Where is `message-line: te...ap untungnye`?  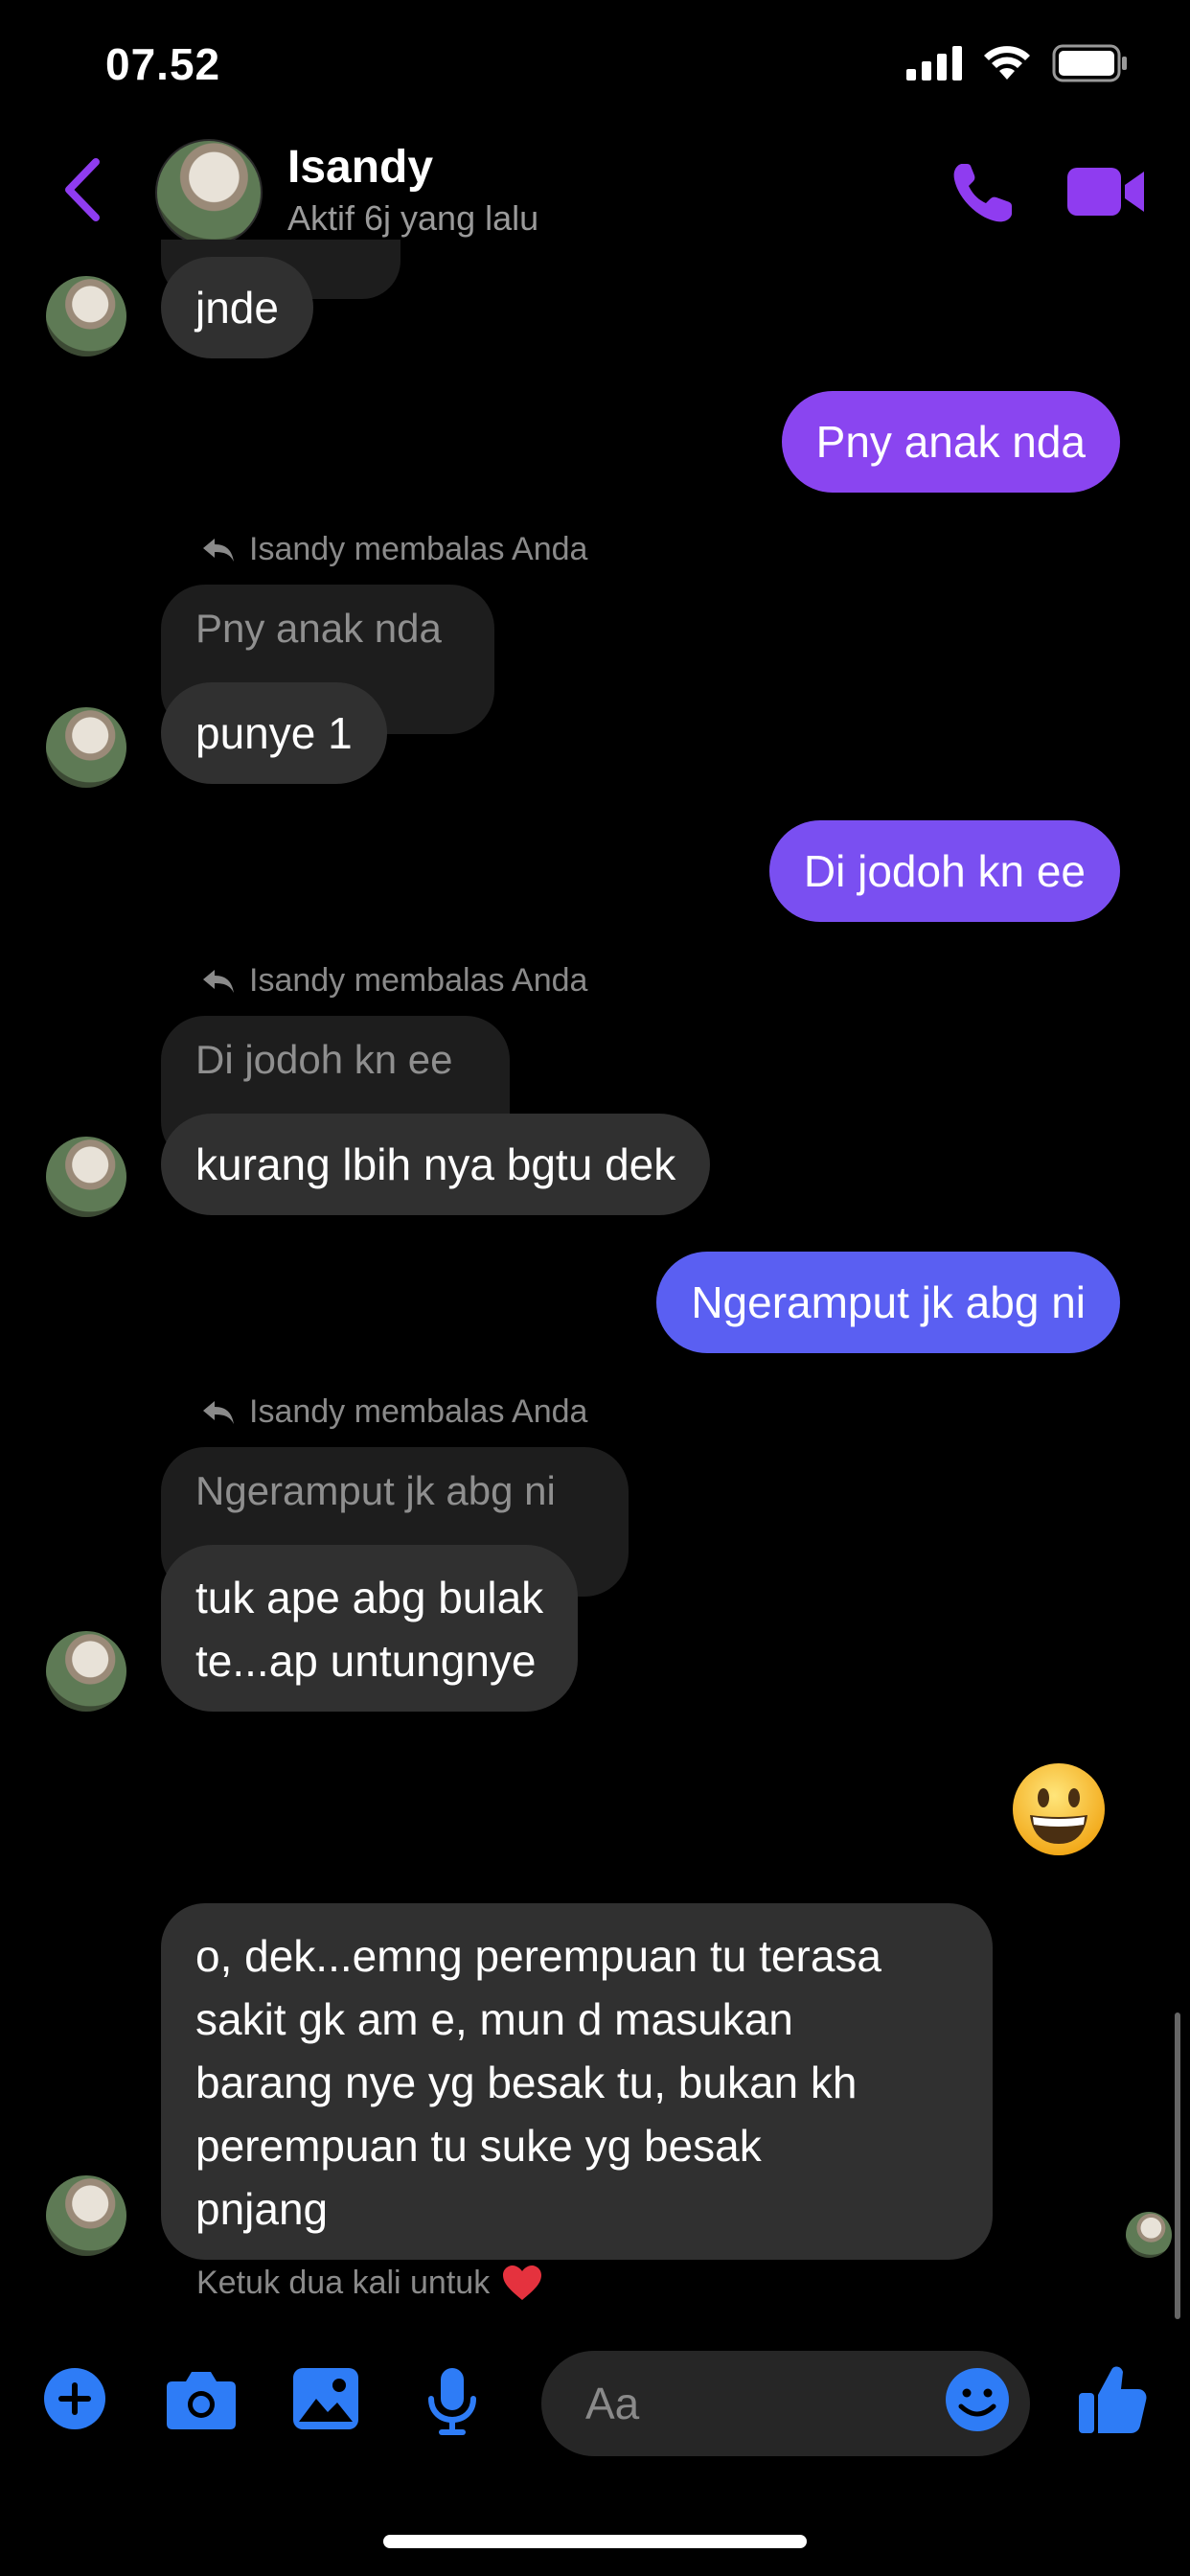 message-line: te...ap untungnye is located at coordinates (366, 1661).